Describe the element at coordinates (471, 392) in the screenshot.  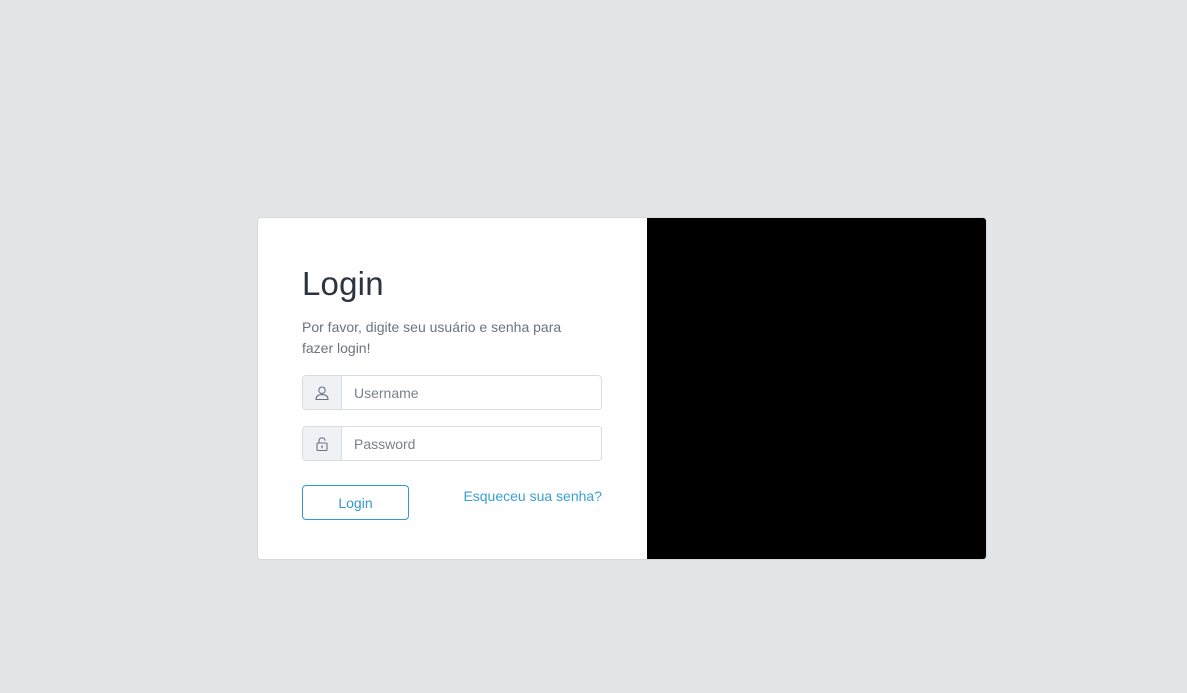
I see `username-input` at that location.